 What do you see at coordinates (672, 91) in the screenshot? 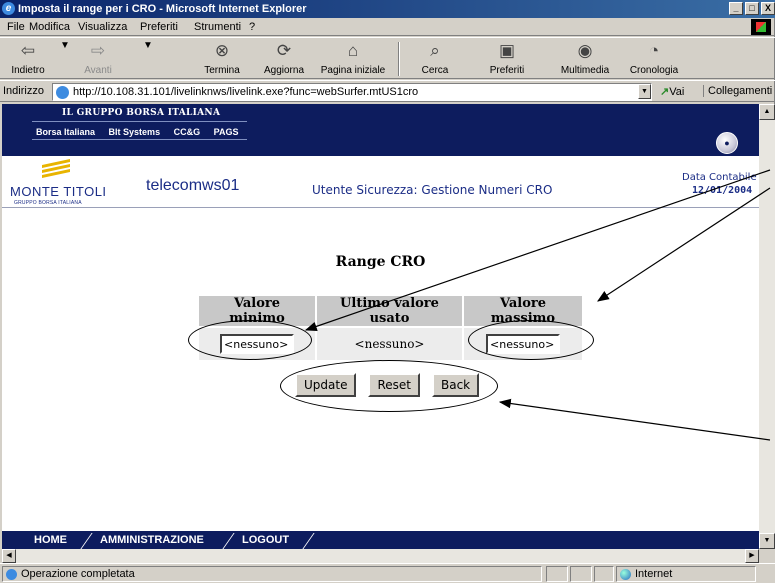
I see `go-button: ↗Vai` at bounding box center [672, 91].